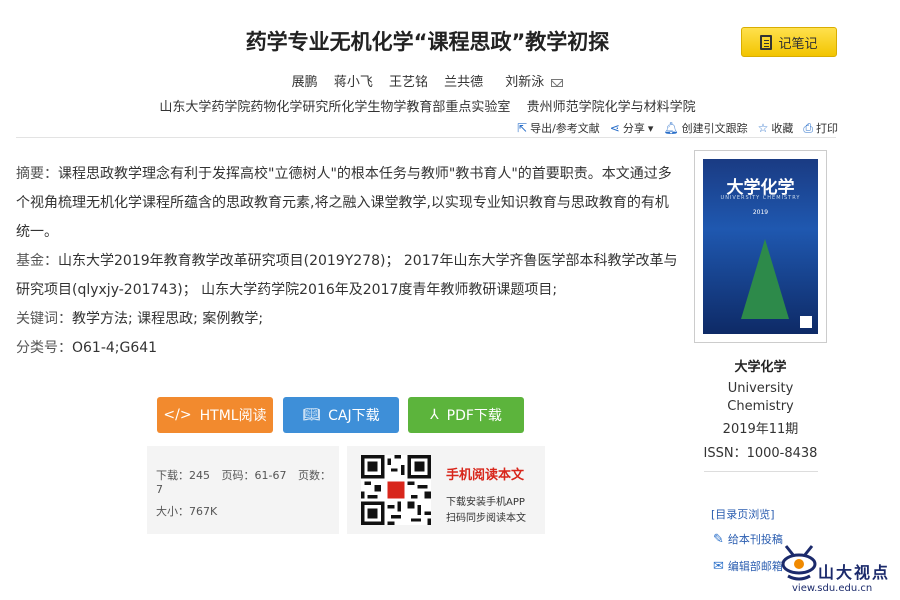 The image size is (900, 600). What do you see at coordinates (254, 475) in the screenshot?
I see `page-range: 页码：61-67` at bounding box center [254, 475].